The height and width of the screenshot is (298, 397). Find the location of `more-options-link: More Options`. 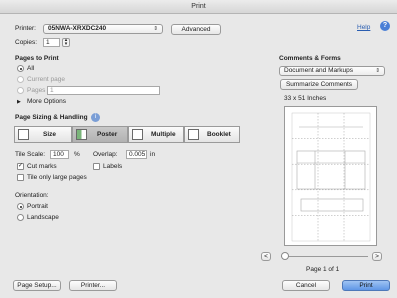

more-options-link: More Options is located at coordinates (46, 102).